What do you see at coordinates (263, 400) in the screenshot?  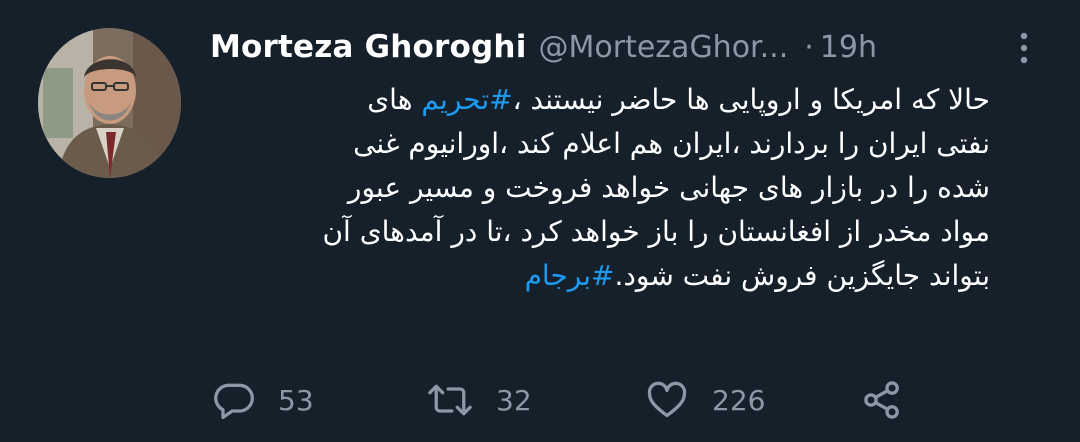 I see `reply-button: 53` at bounding box center [263, 400].